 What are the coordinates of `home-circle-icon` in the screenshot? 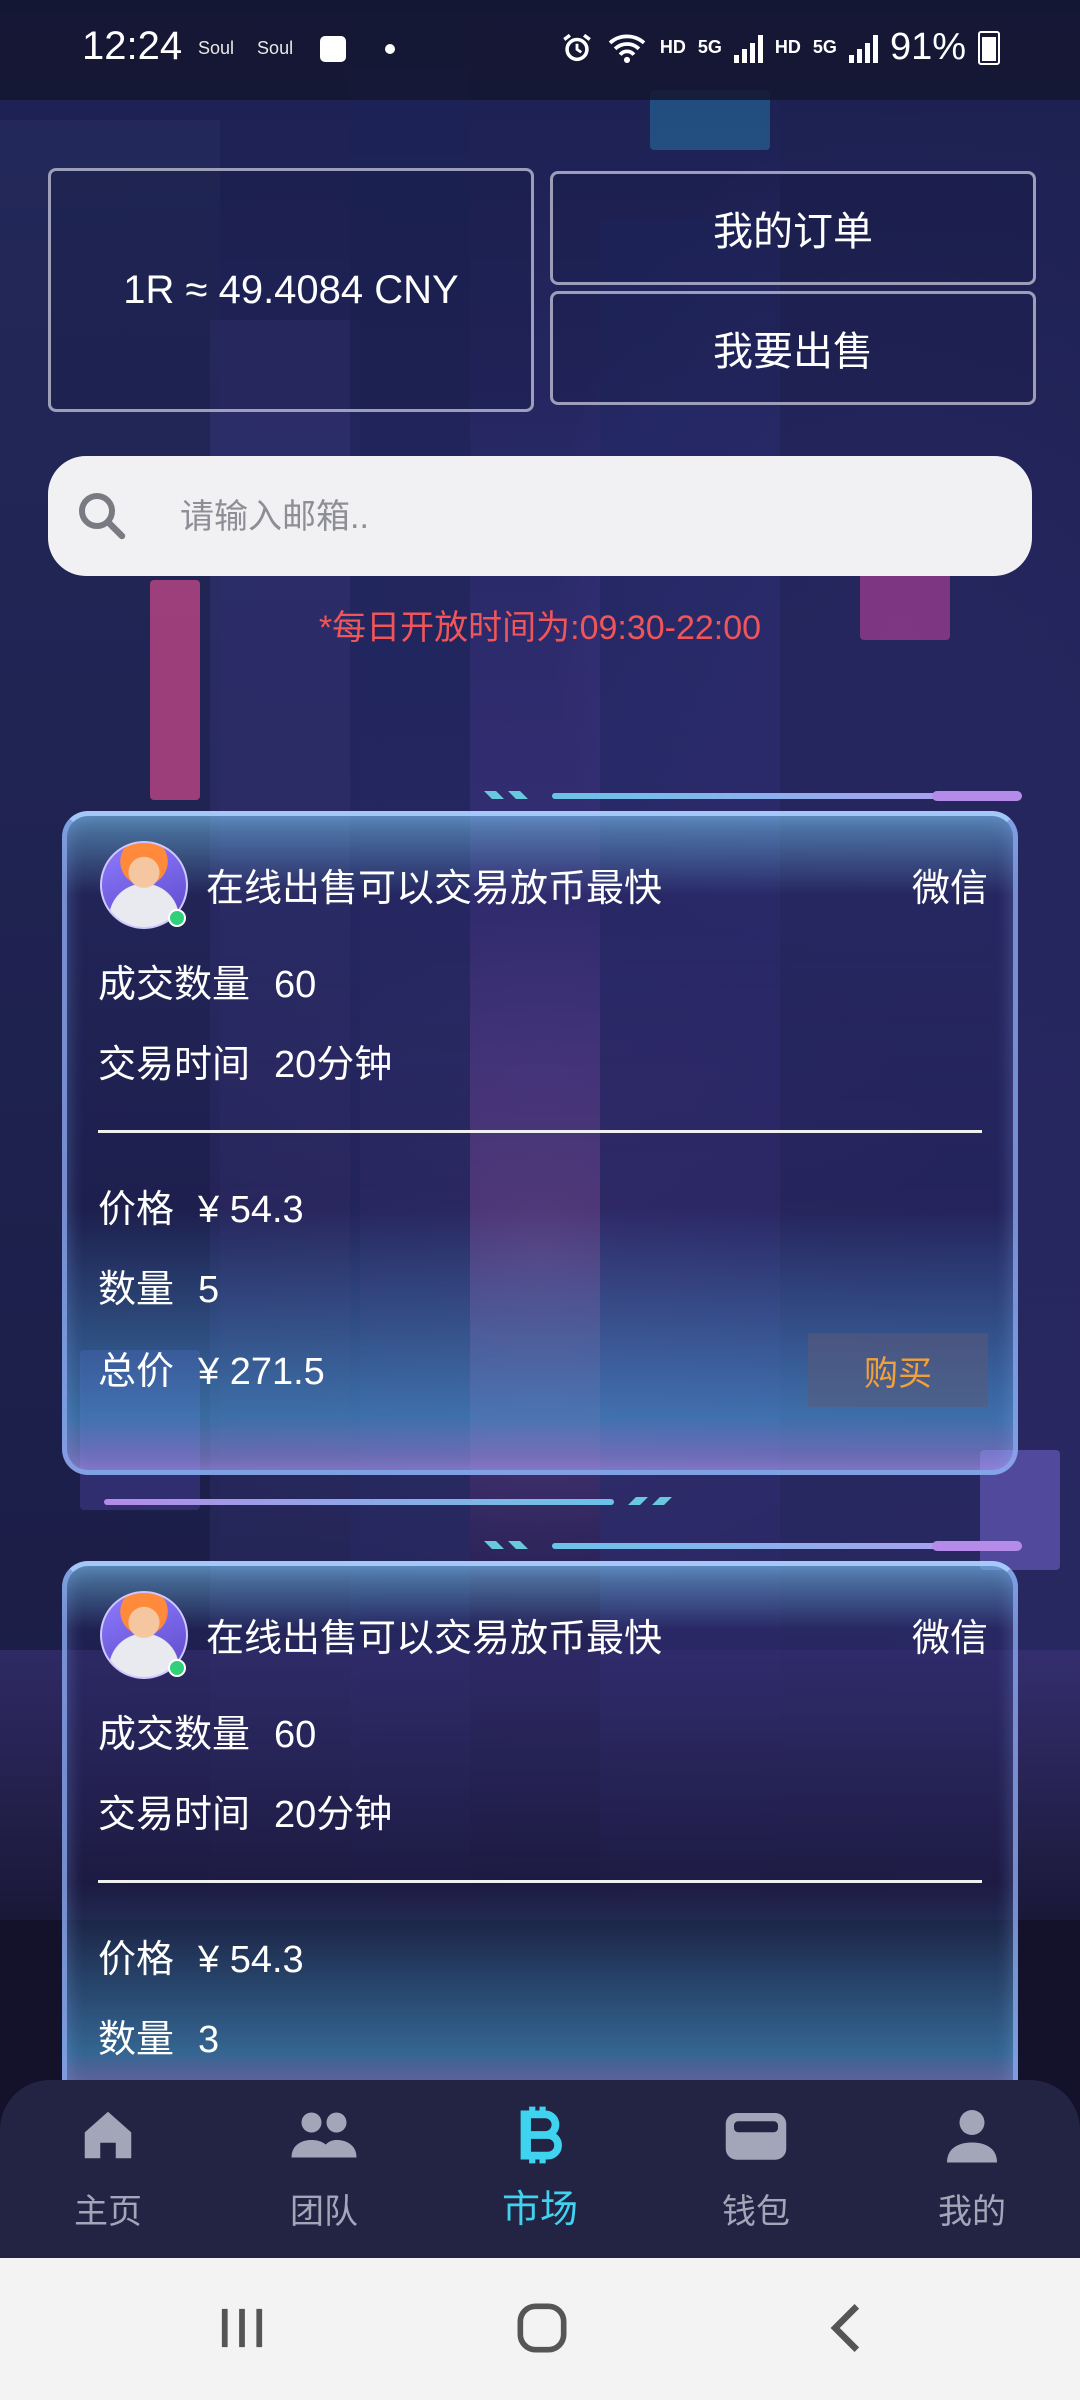 It's located at (542, 2328).